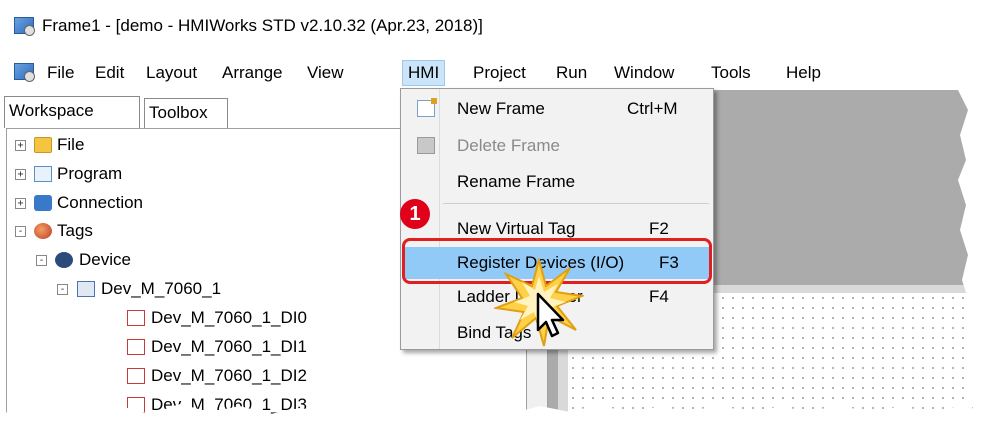  What do you see at coordinates (424, 73) in the screenshot?
I see `menu-hmi: HMI` at bounding box center [424, 73].